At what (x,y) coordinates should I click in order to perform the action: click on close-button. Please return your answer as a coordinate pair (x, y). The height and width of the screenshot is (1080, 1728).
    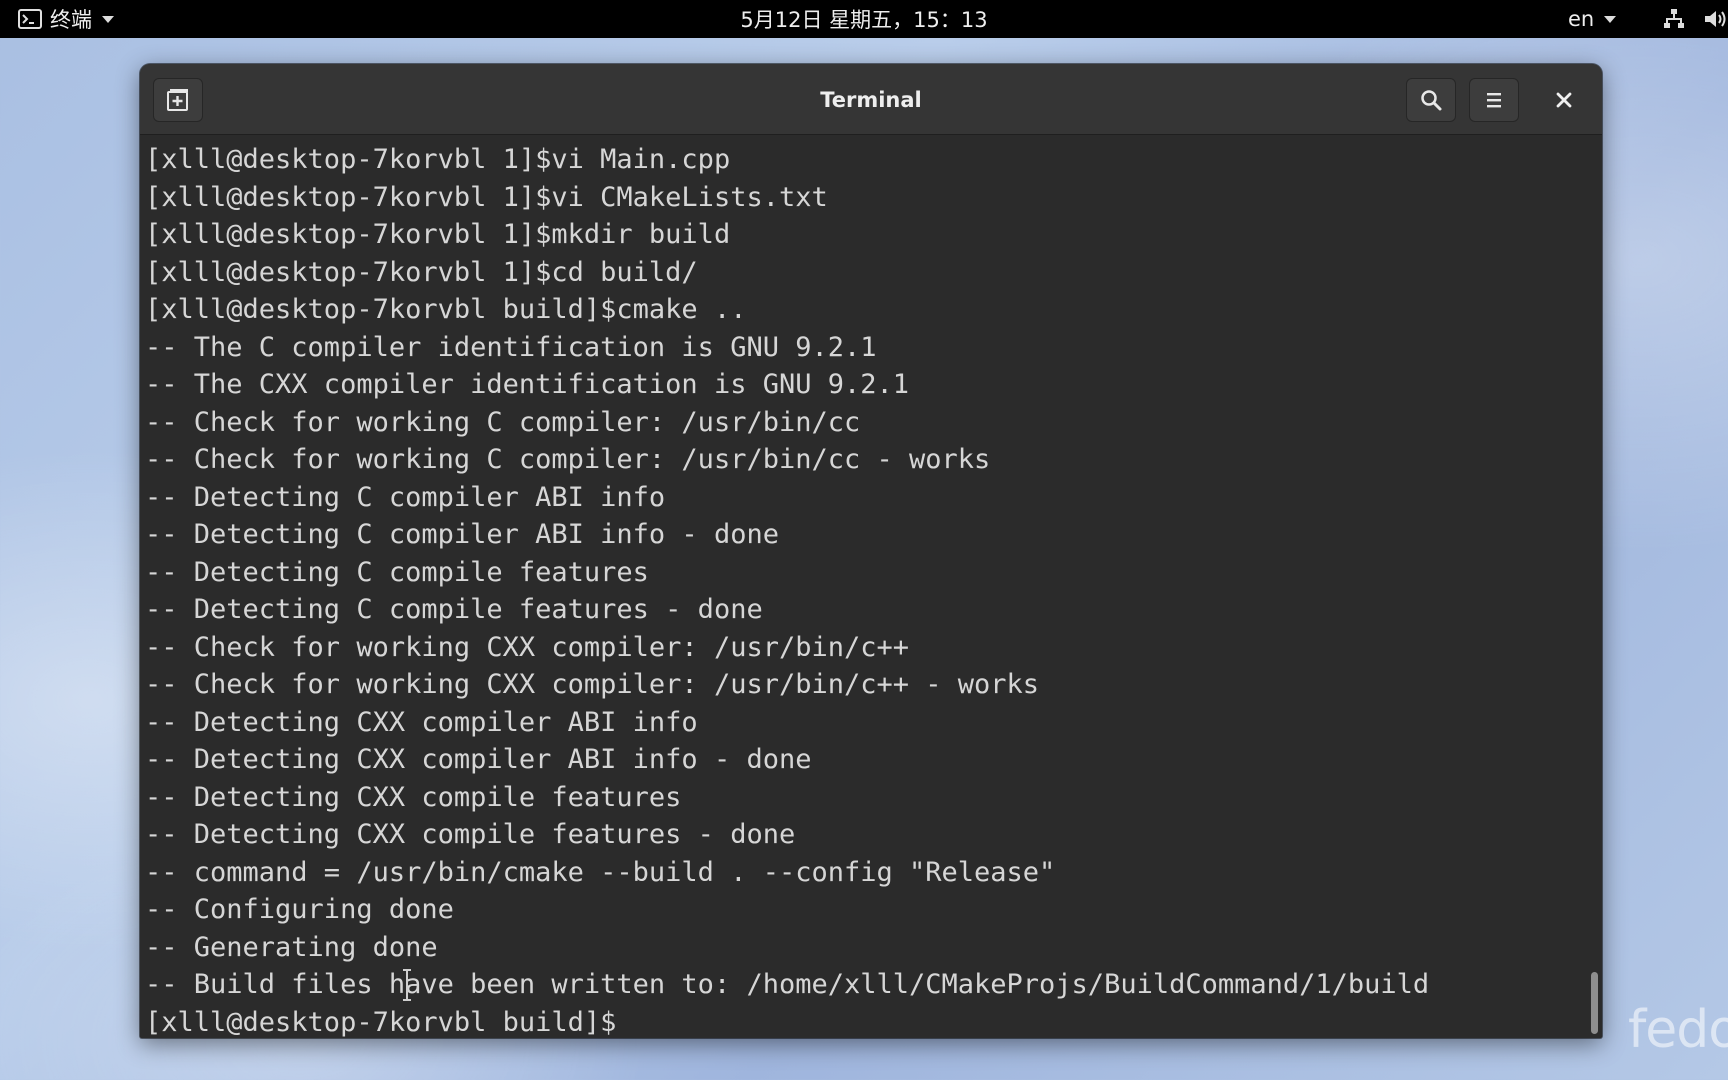
    Looking at the image, I should click on (1564, 100).